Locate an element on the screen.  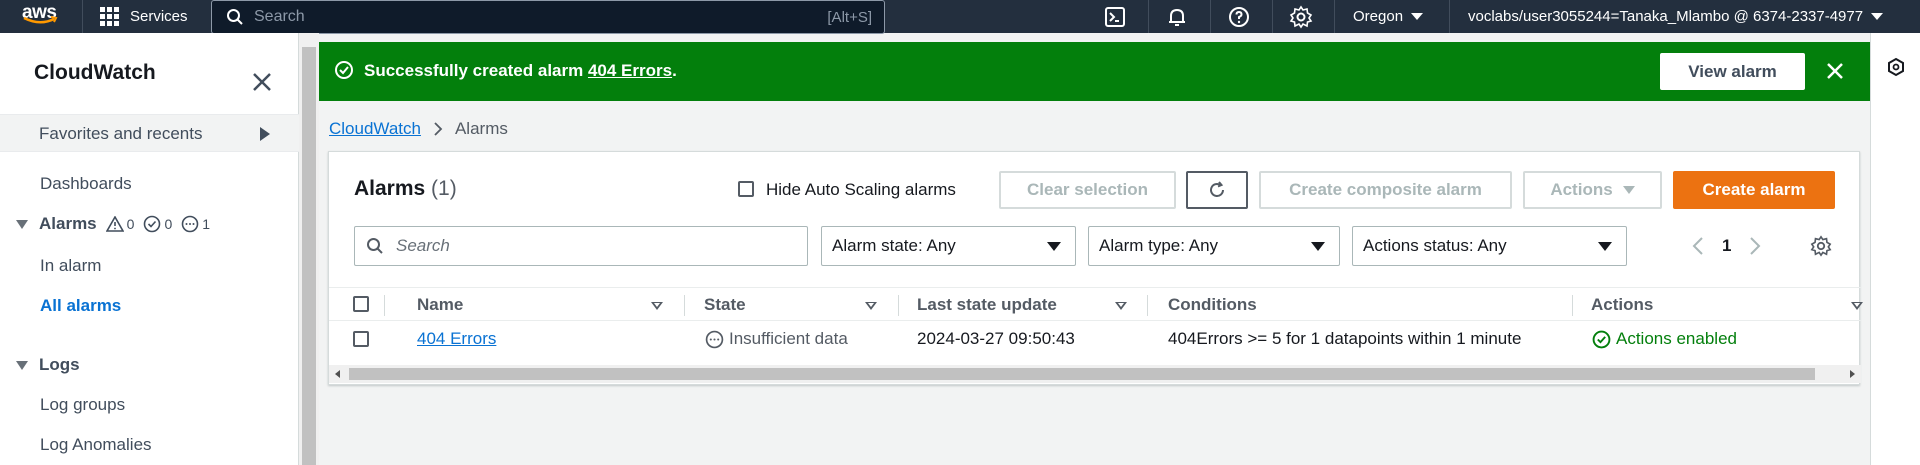
clear-selection-button: Clear selection is located at coordinates (1087, 190).